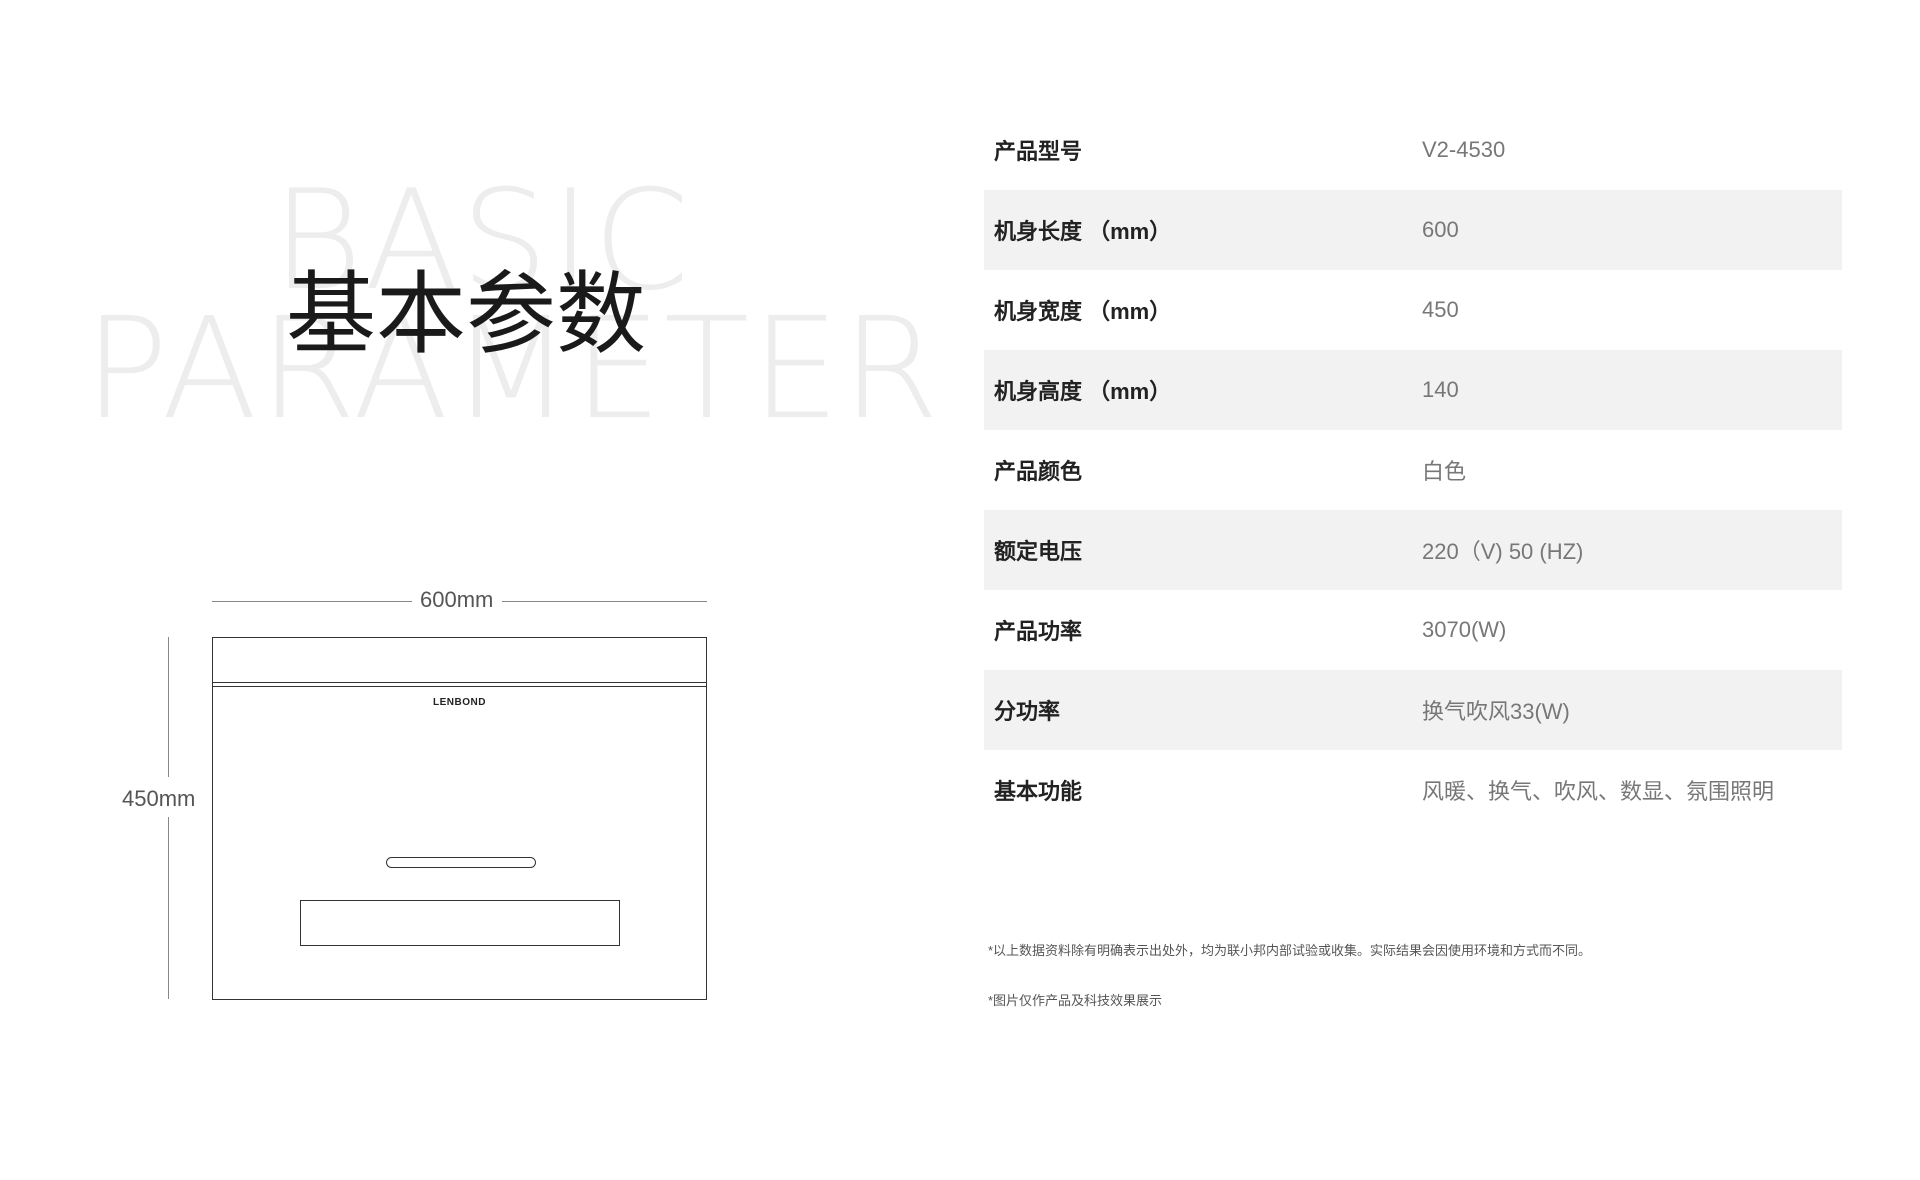  Describe the element at coordinates (1413, 230) in the screenshot. I see `spec-row-length: 机身长度 （mm） 600` at that location.